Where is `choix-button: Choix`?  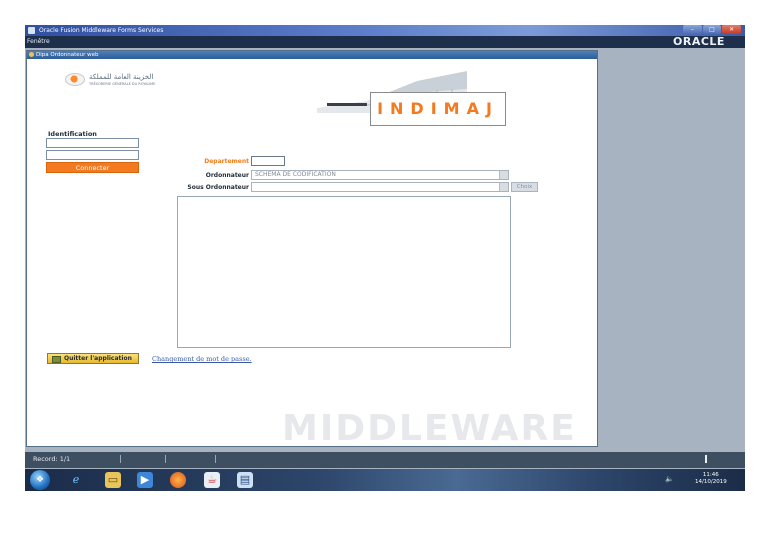
choix-button: Choix is located at coordinates (524, 187).